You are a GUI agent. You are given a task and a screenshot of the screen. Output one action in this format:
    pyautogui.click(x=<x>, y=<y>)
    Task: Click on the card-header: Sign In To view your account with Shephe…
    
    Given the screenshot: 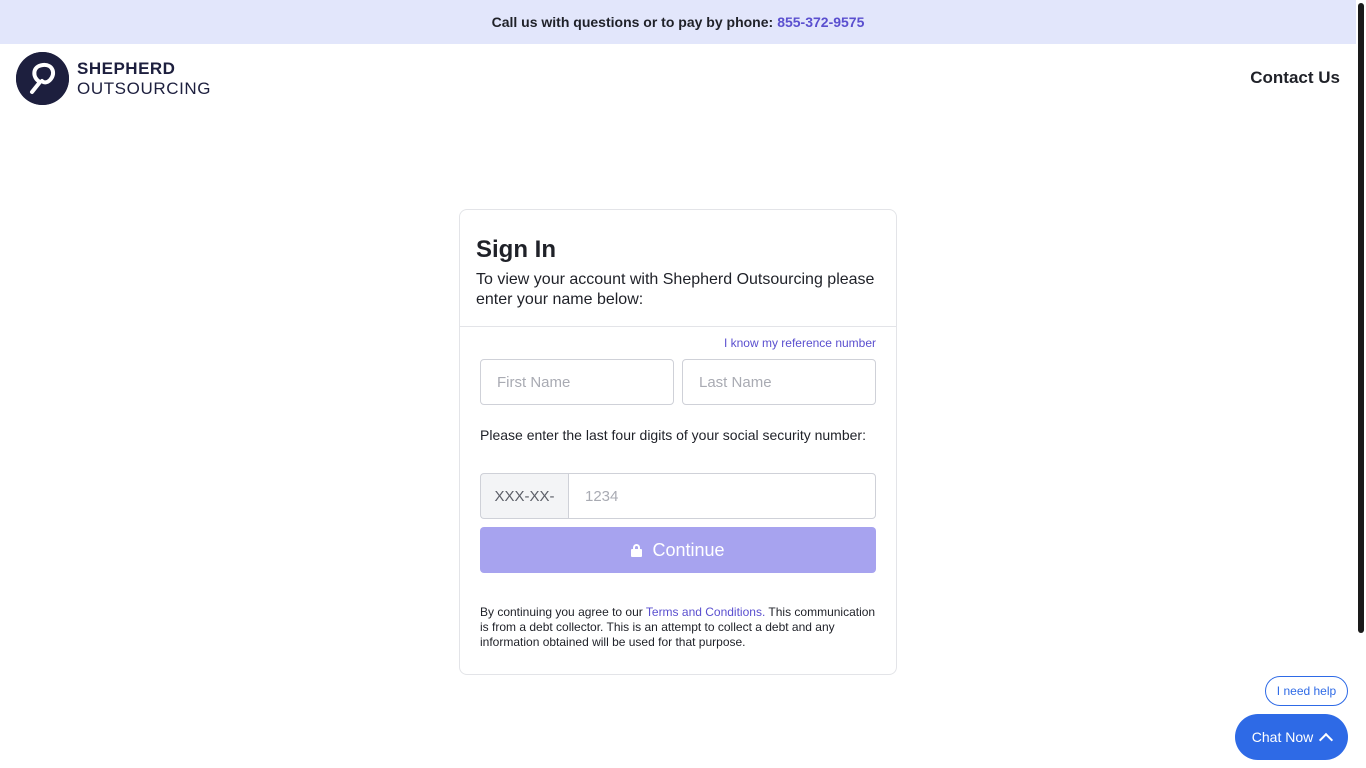 What is the action you would take?
    pyautogui.click(x=678, y=268)
    